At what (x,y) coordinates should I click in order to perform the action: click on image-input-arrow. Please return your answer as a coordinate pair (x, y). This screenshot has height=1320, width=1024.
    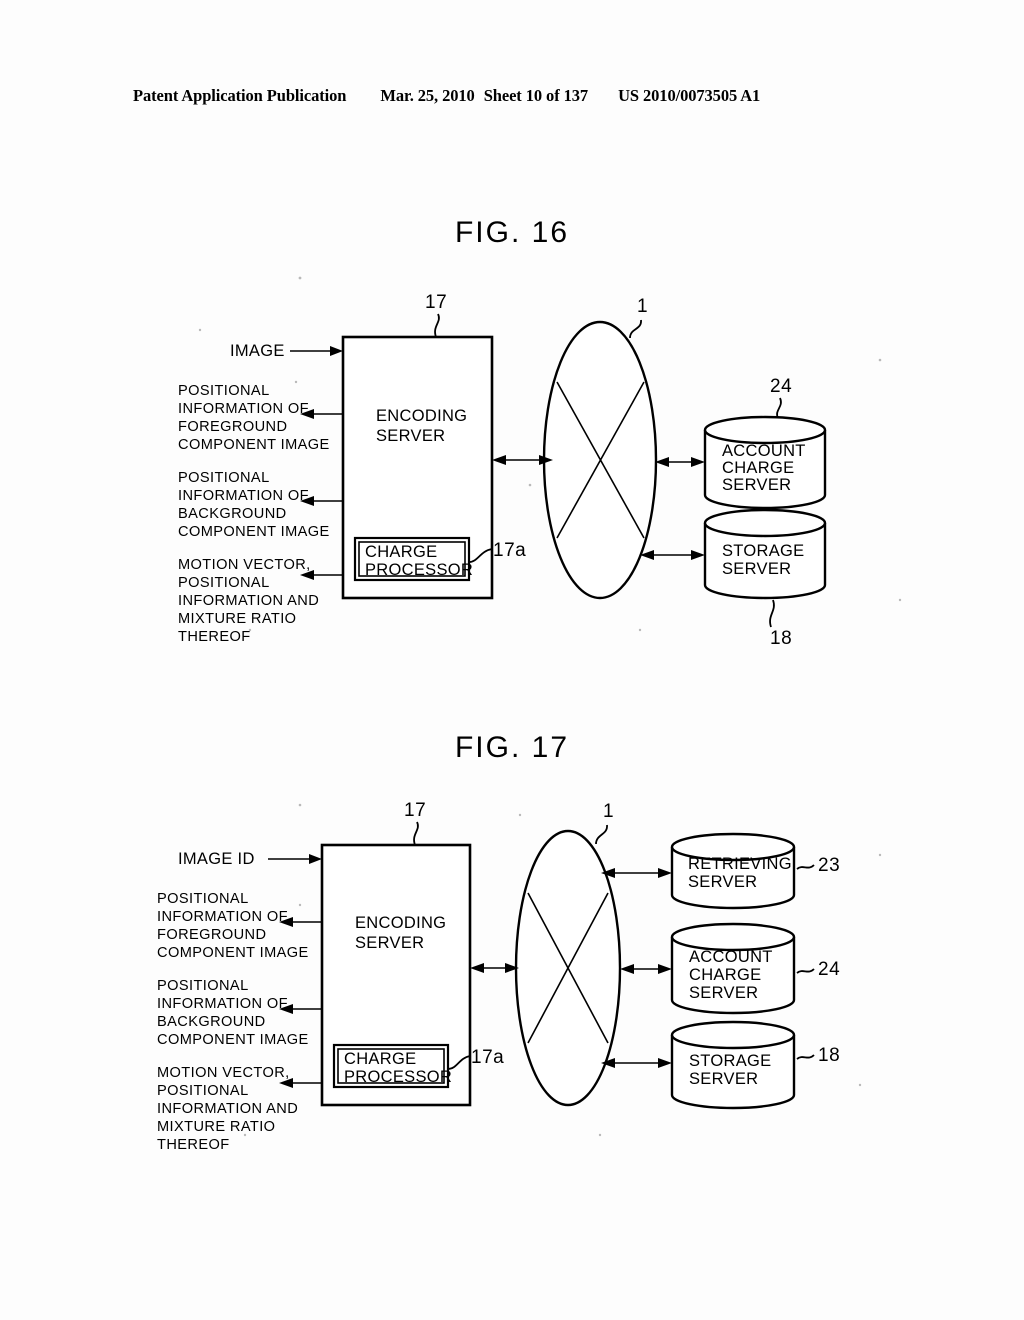
    Looking at the image, I should click on (316, 351).